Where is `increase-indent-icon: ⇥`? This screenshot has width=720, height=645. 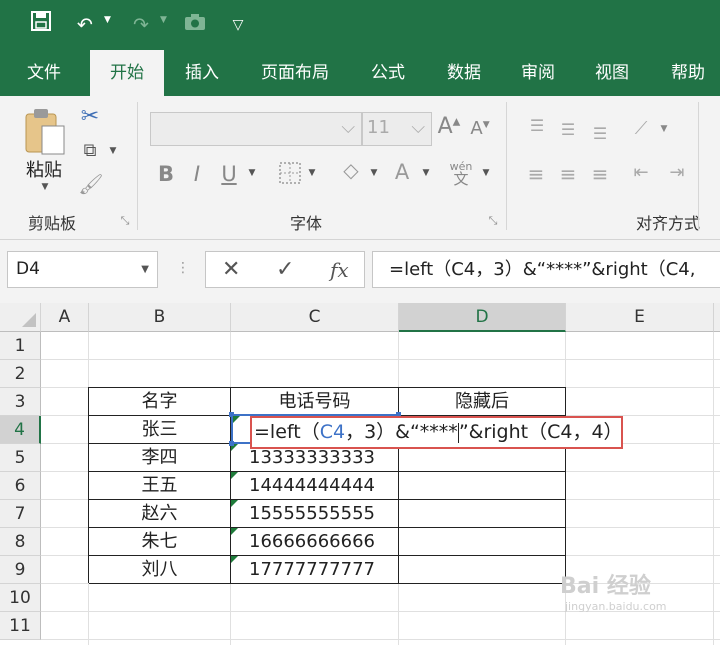
increase-indent-icon: ⇥ is located at coordinates (677, 172).